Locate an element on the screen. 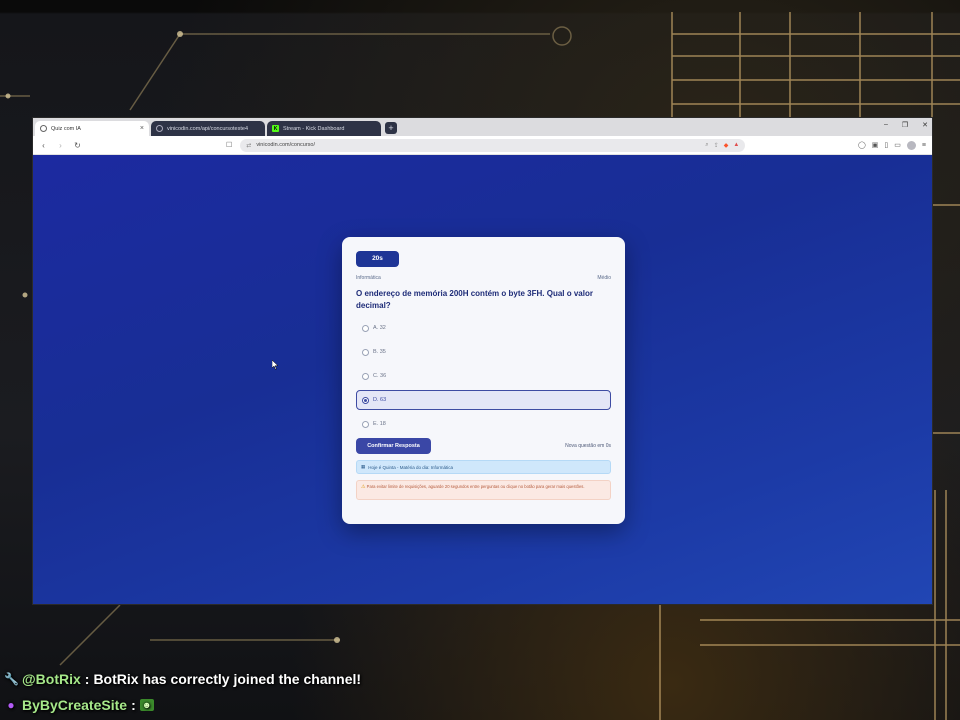 The height and width of the screenshot is (720, 960). kick-icon: K is located at coordinates (275, 128).